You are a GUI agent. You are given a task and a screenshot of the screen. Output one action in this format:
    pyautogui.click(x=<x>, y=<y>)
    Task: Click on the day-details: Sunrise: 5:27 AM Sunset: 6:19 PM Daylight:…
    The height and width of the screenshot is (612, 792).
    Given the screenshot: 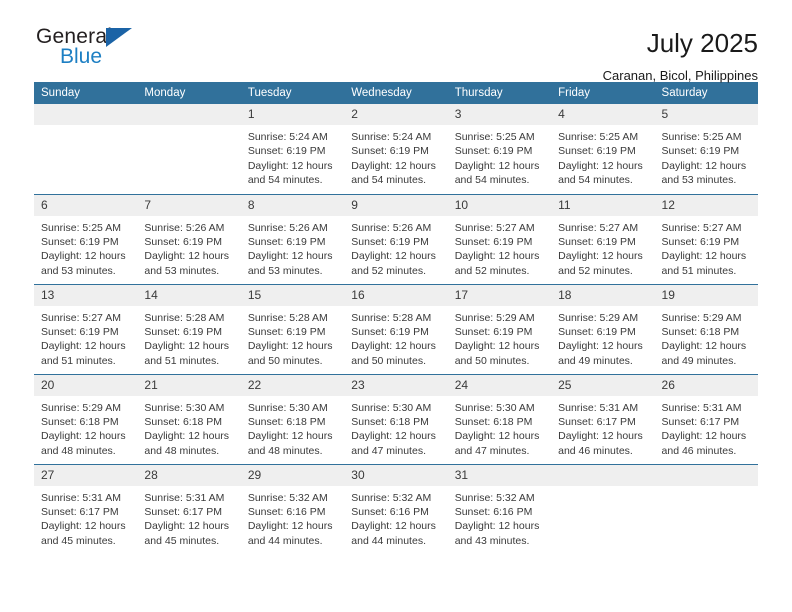 What is the action you would take?
    pyautogui.click(x=602, y=247)
    